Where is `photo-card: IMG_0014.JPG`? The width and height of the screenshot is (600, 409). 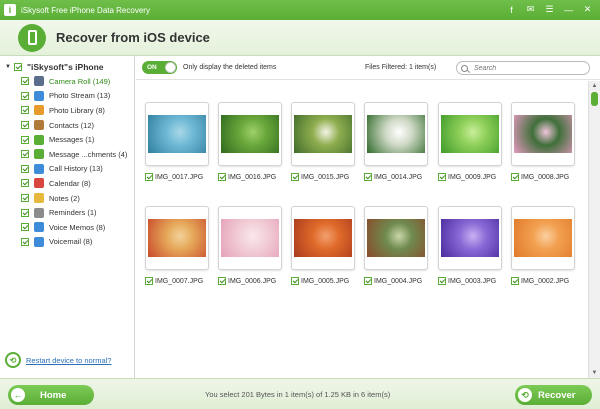 photo-card: IMG_0014.JPG is located at coordinates (397, 141).